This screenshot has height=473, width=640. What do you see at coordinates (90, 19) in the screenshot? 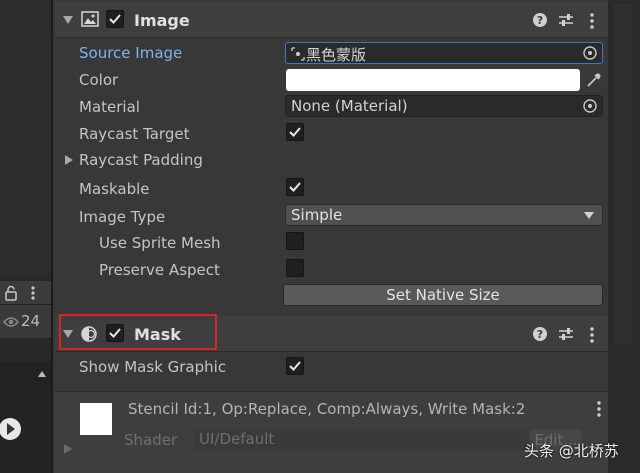
I see `image-icon` at bounding box center [90, 19].